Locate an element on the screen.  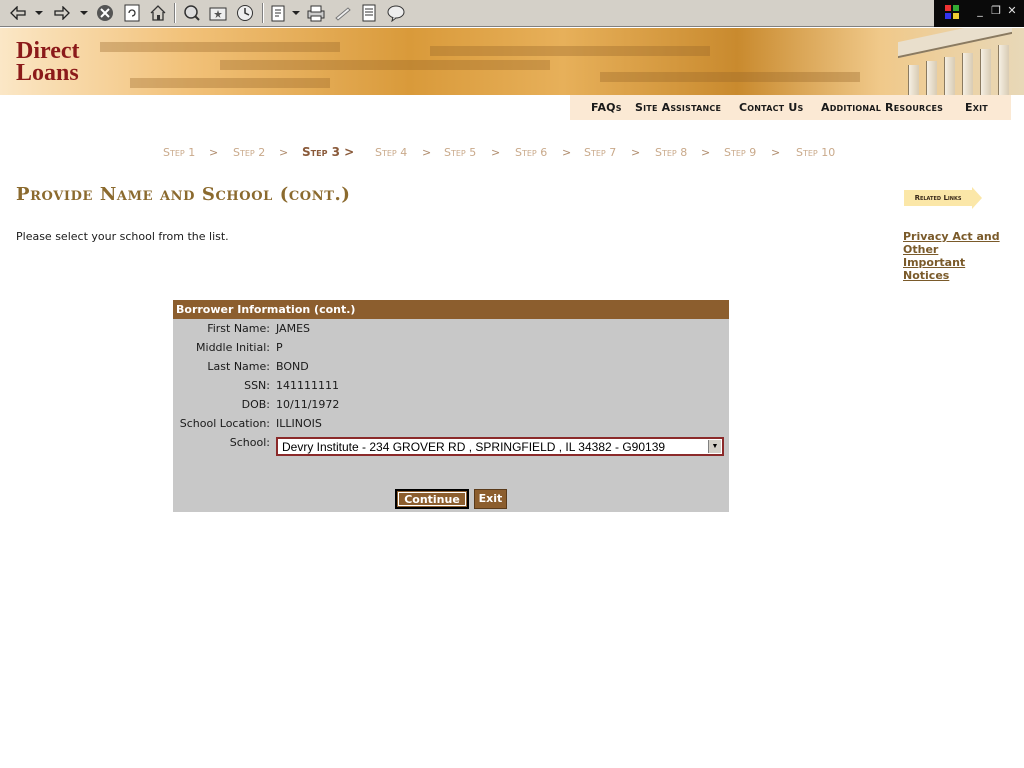
minimize-icon: _ is located at coordinates (980, 11).